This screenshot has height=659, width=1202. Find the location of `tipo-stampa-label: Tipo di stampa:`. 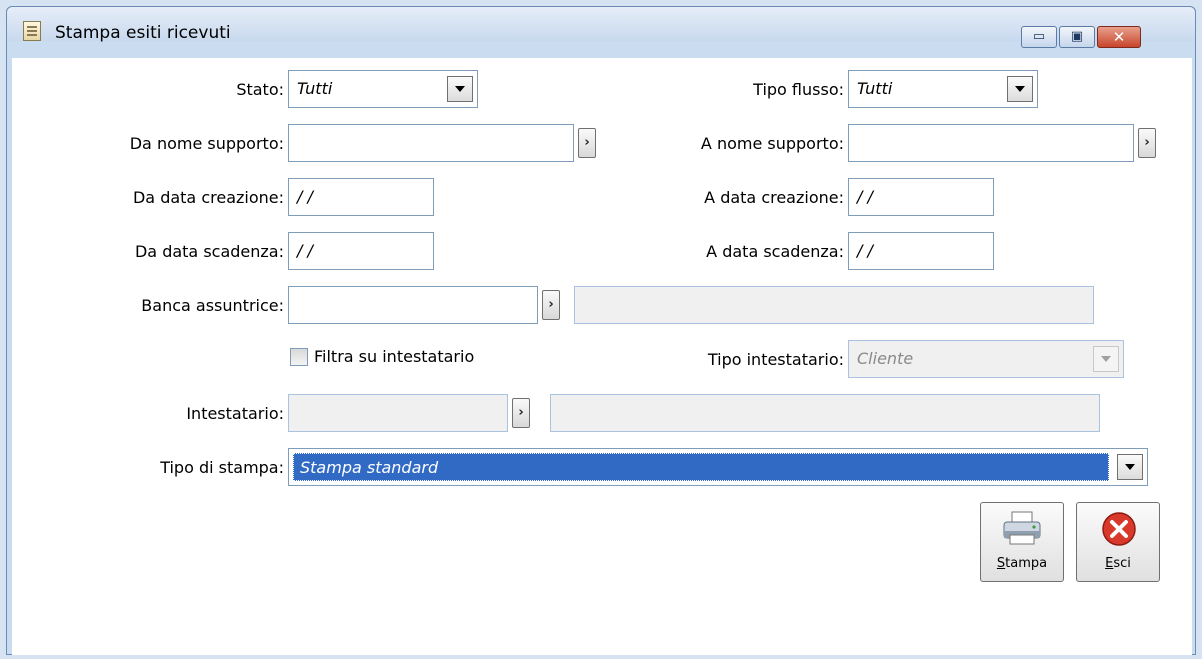

tipo-stampa-label: Tipo di stampa: is located at coordinates (222, 467).